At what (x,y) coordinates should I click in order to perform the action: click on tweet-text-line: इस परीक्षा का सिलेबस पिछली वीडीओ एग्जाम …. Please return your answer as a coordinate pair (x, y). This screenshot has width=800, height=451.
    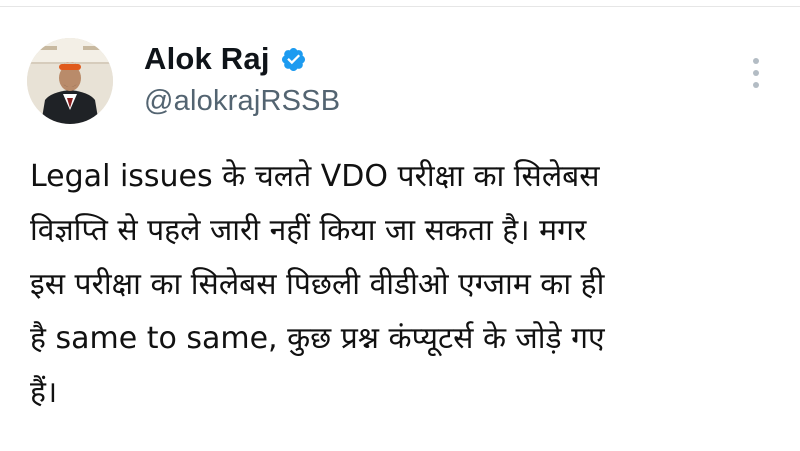
    Looking at the image, I should click on (317, 284).